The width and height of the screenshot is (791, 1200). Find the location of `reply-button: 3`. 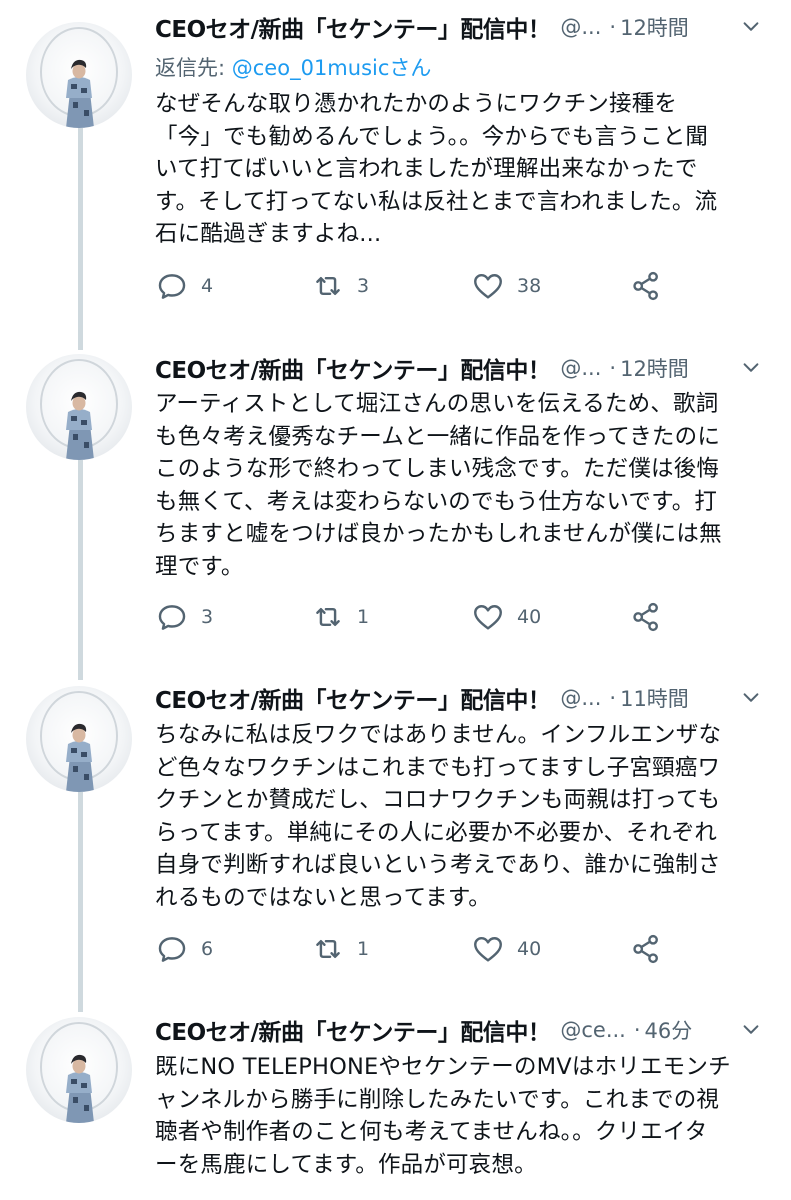

reply-button: 3 is located at coordinates (184, 617).